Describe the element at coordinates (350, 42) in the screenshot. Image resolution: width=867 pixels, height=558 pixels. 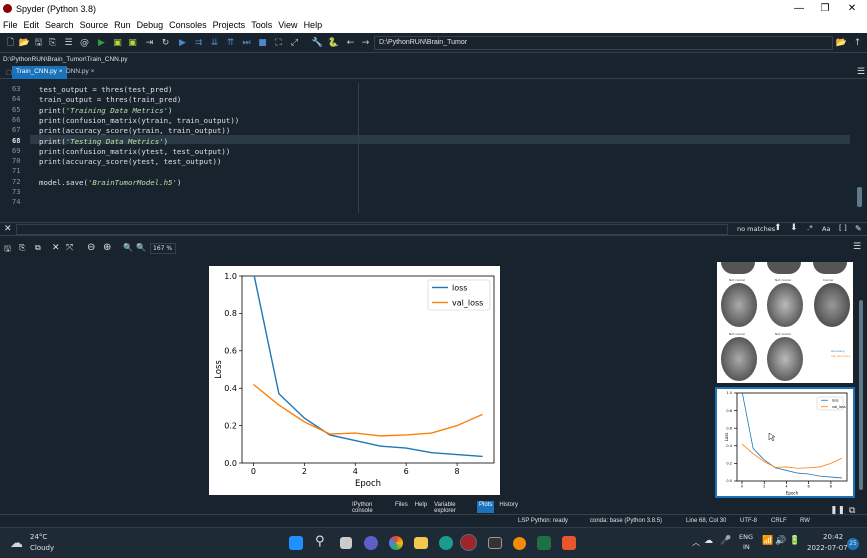
I see `back-arrow-icon: ←` at that location.